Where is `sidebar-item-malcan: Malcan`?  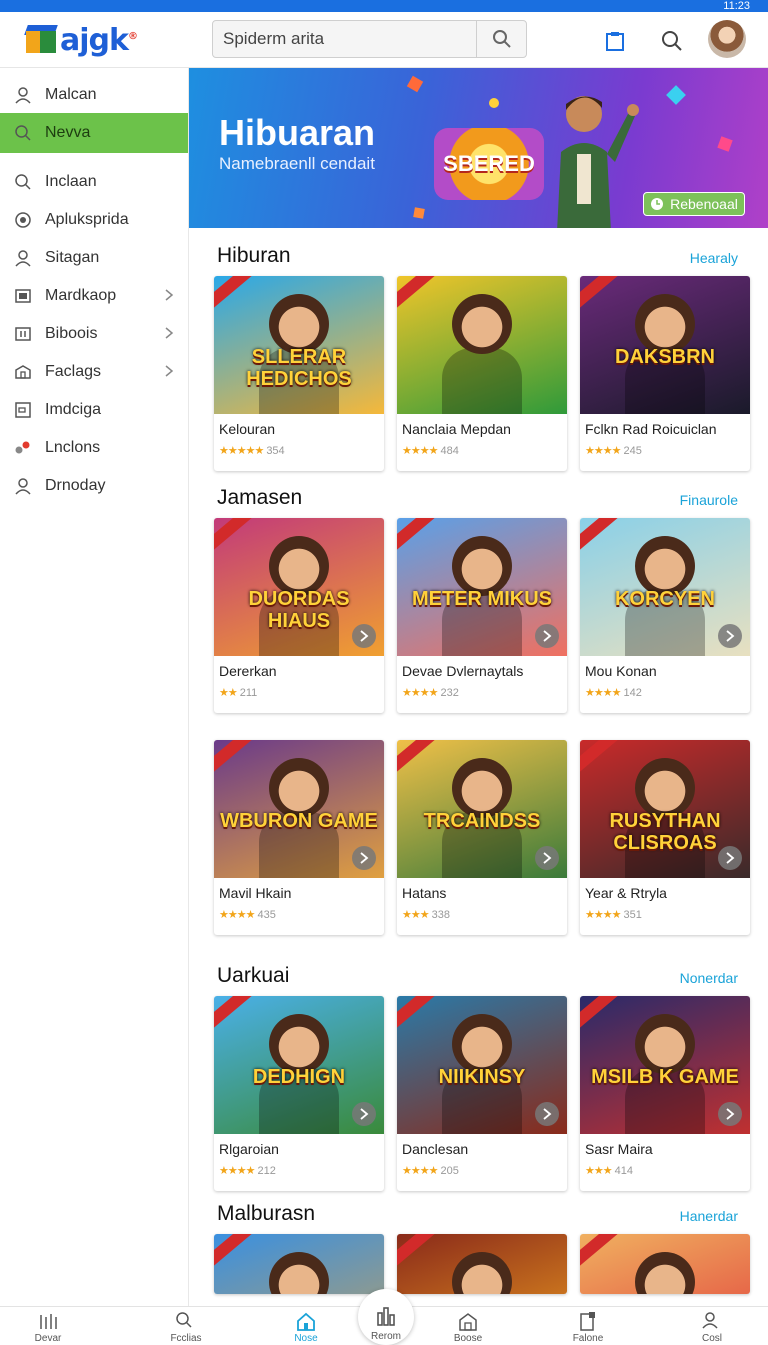
sidebar-item-malcan: Malcan is located at coordinates (94, 94).